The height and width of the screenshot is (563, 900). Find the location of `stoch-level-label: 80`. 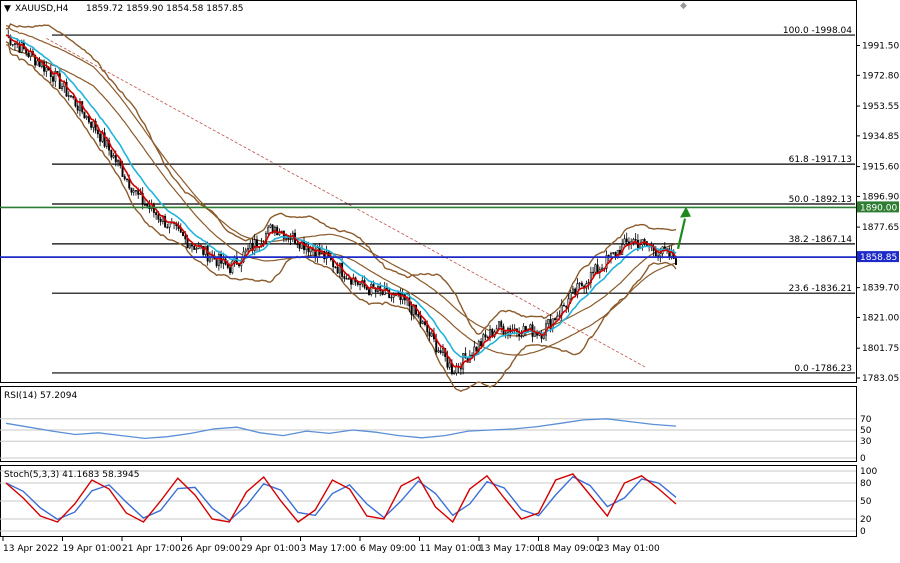

stoch-level-label: 80 is located at coordinates (866, 484).